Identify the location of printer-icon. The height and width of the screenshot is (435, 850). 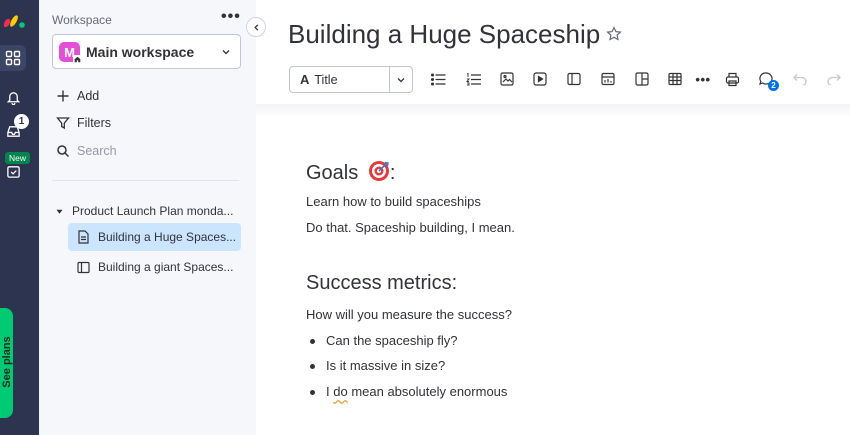
(732, 79).